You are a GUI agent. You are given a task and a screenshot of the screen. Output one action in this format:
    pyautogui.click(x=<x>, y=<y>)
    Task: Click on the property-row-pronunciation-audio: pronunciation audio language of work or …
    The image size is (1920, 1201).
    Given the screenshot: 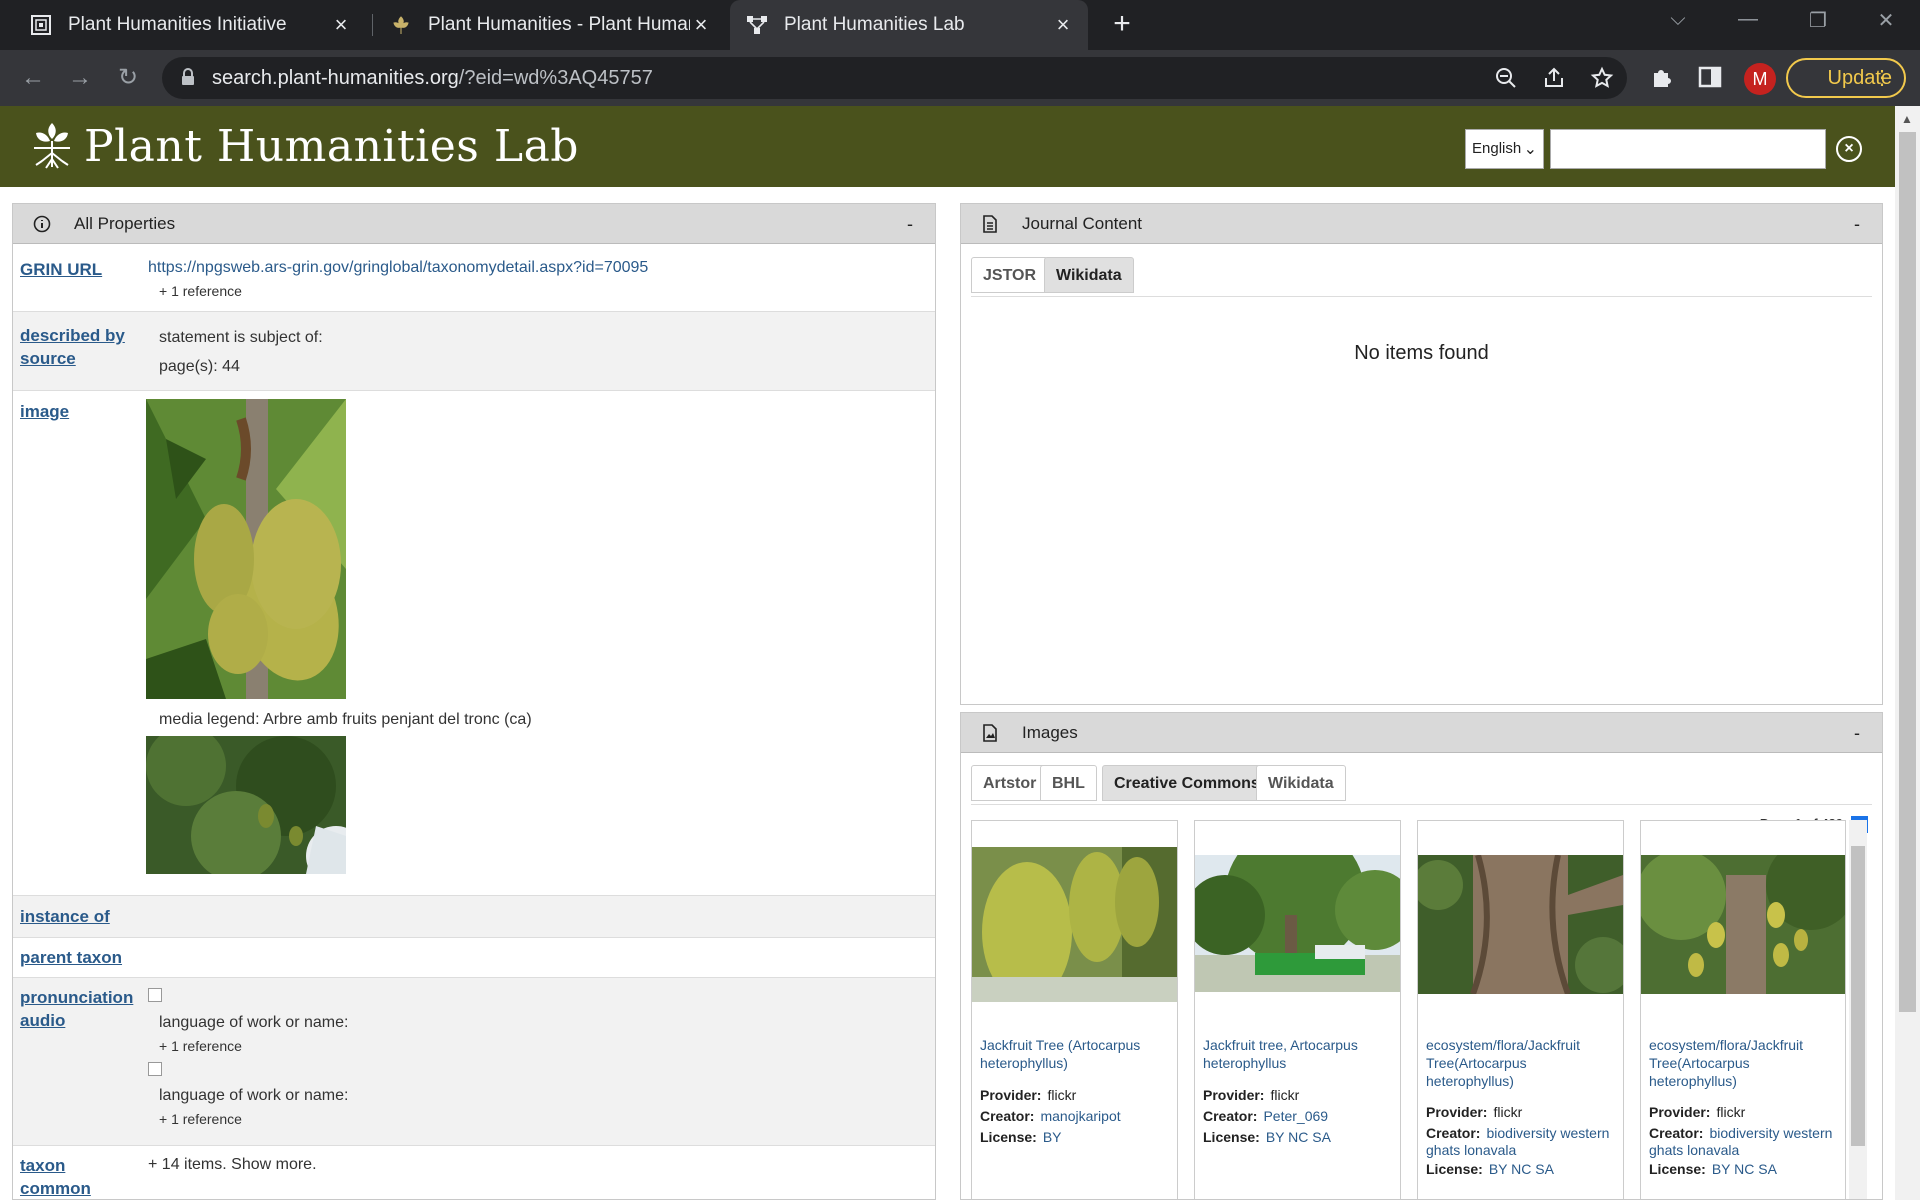 What is the action you would take?
    pyautogui.click(x=474, y=1062)
    